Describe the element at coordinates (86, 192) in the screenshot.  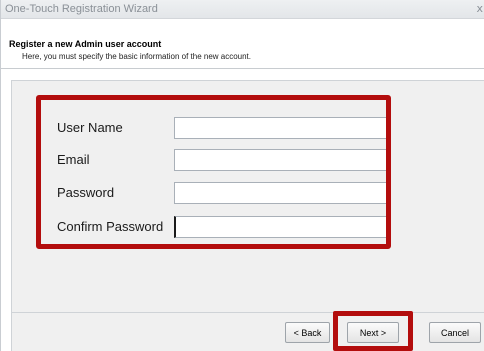
I see `password-label: Password` at that location.